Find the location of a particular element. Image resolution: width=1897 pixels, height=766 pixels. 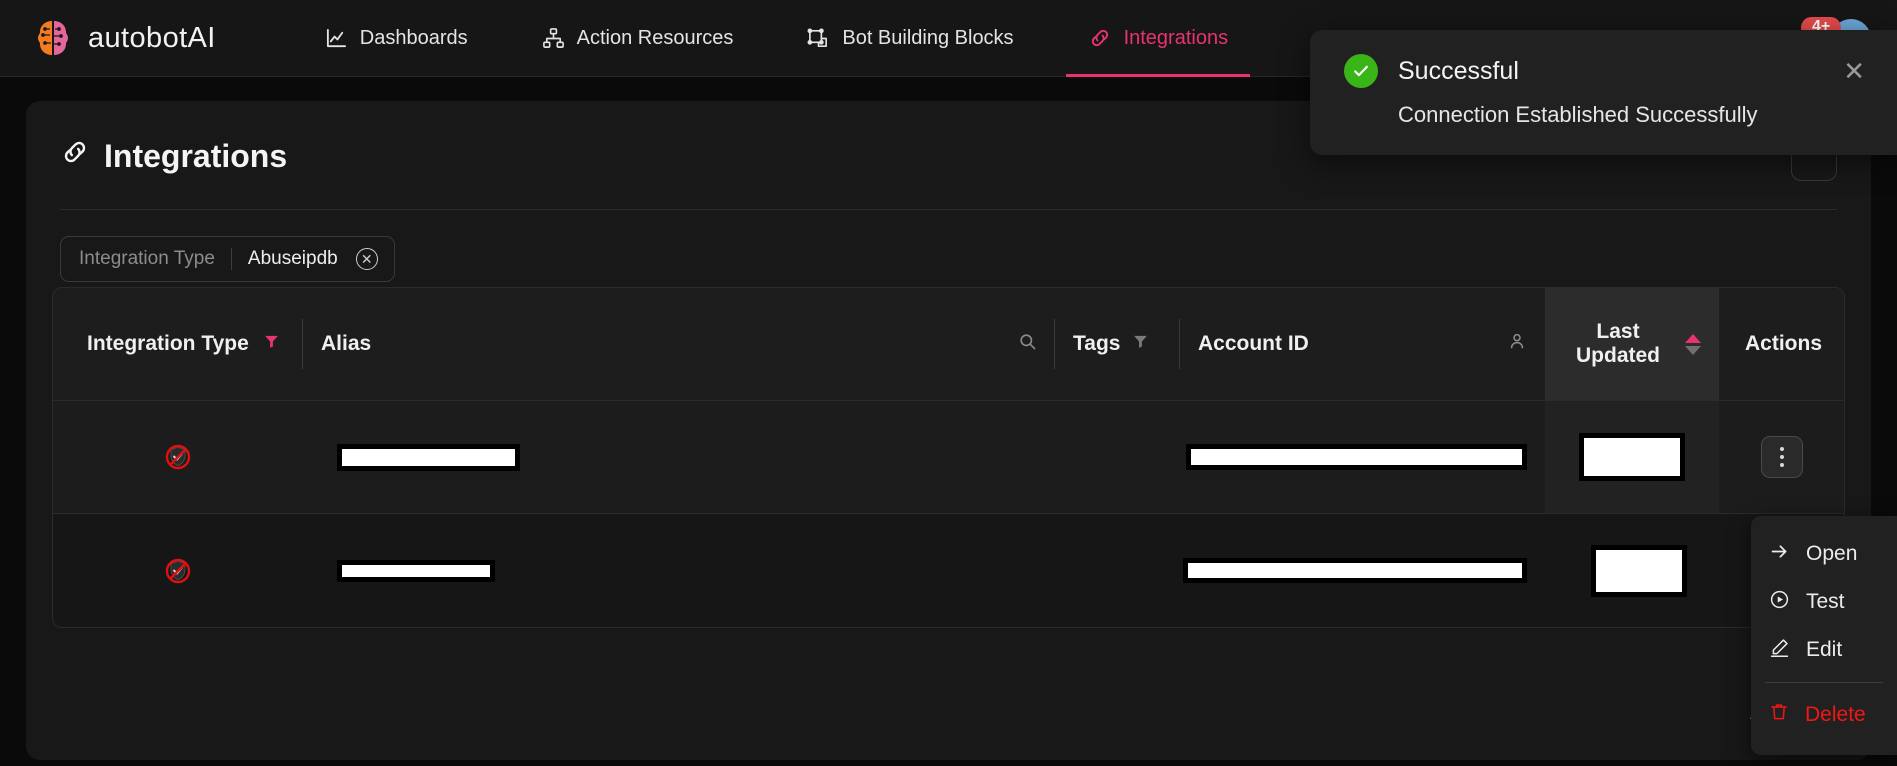

table-header-label: Last Updated is located at coordinates (1618, 343).